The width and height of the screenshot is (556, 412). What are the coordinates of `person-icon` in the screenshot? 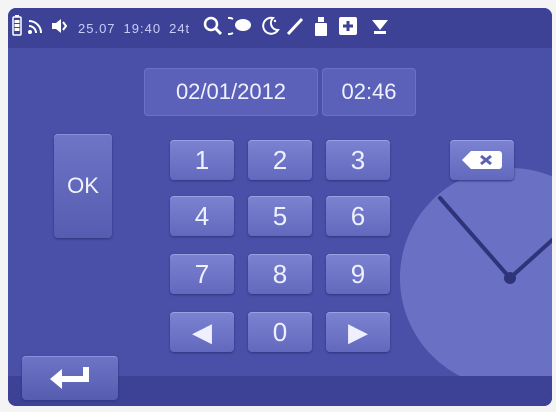 It's located at (321, 28).